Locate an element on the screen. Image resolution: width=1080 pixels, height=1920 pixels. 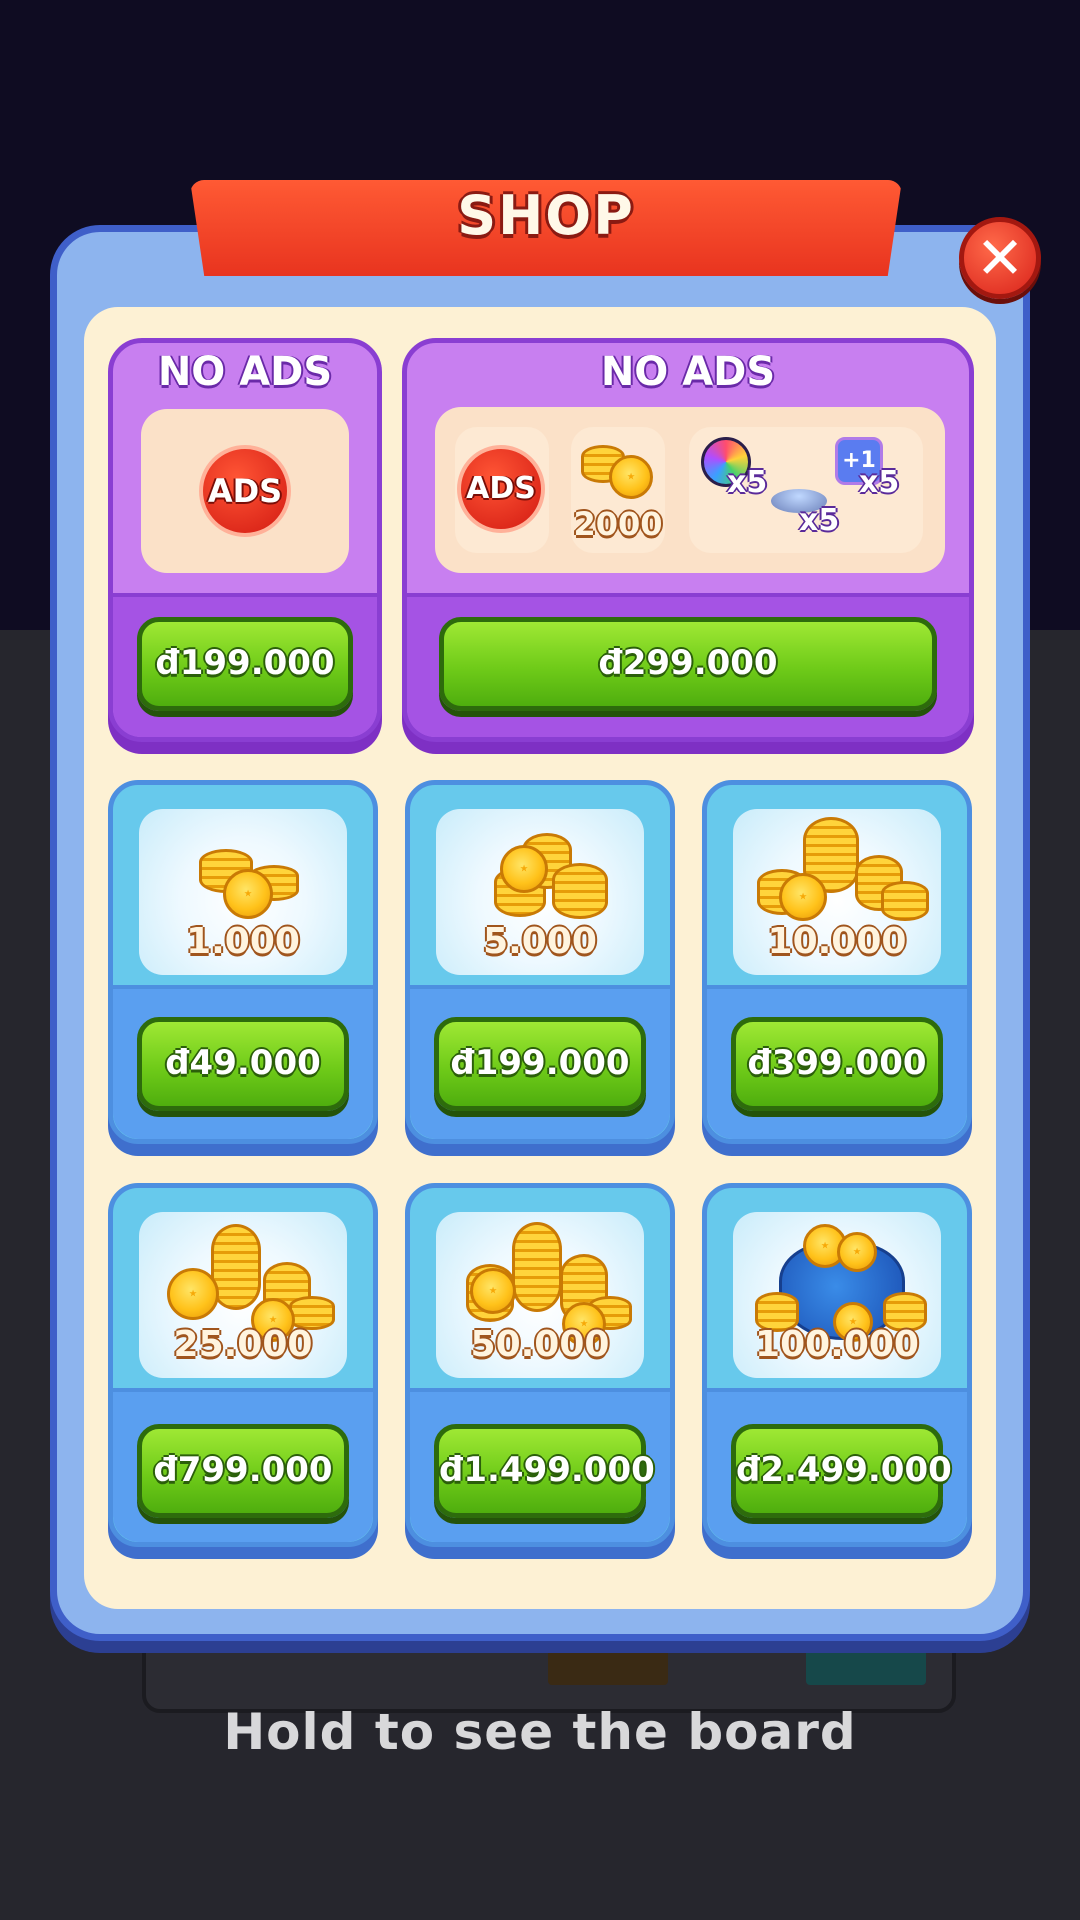
coin-amount: 100.000 is located at coordinates (837, 1344).